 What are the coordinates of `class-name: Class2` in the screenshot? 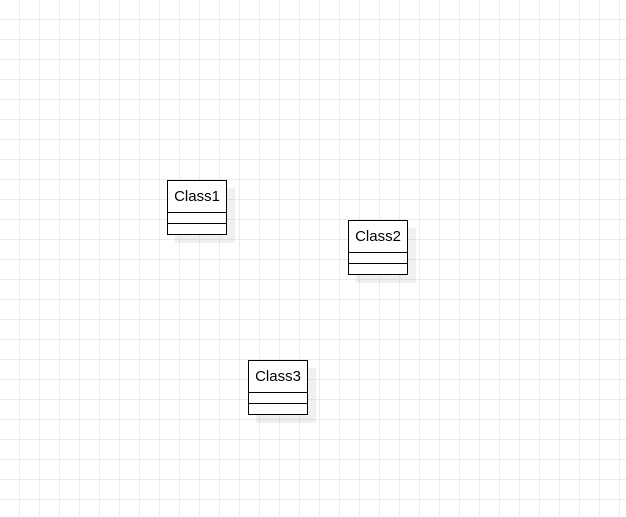 It's located at (378, 237).